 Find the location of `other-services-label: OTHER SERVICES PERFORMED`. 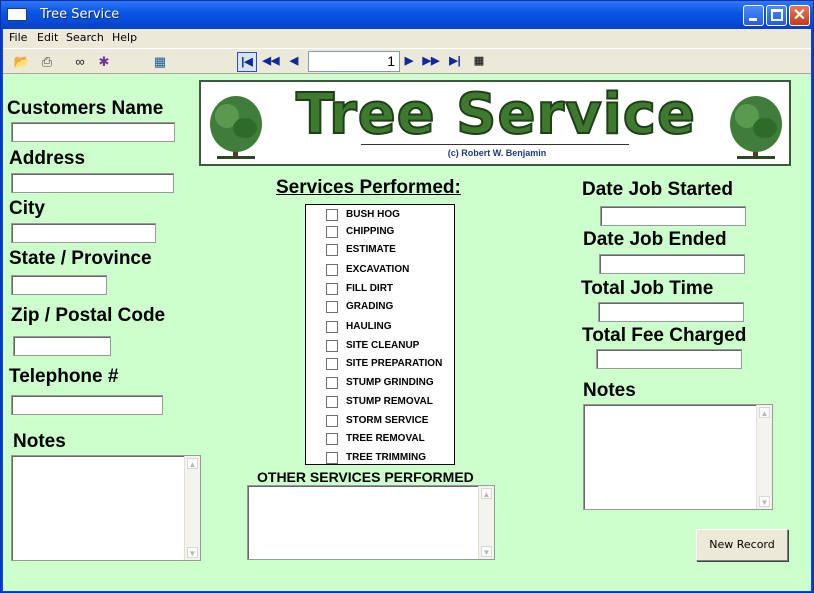

other-services-label: OTHER SERVICES PERFORMED is located at coordinates (365, 477).